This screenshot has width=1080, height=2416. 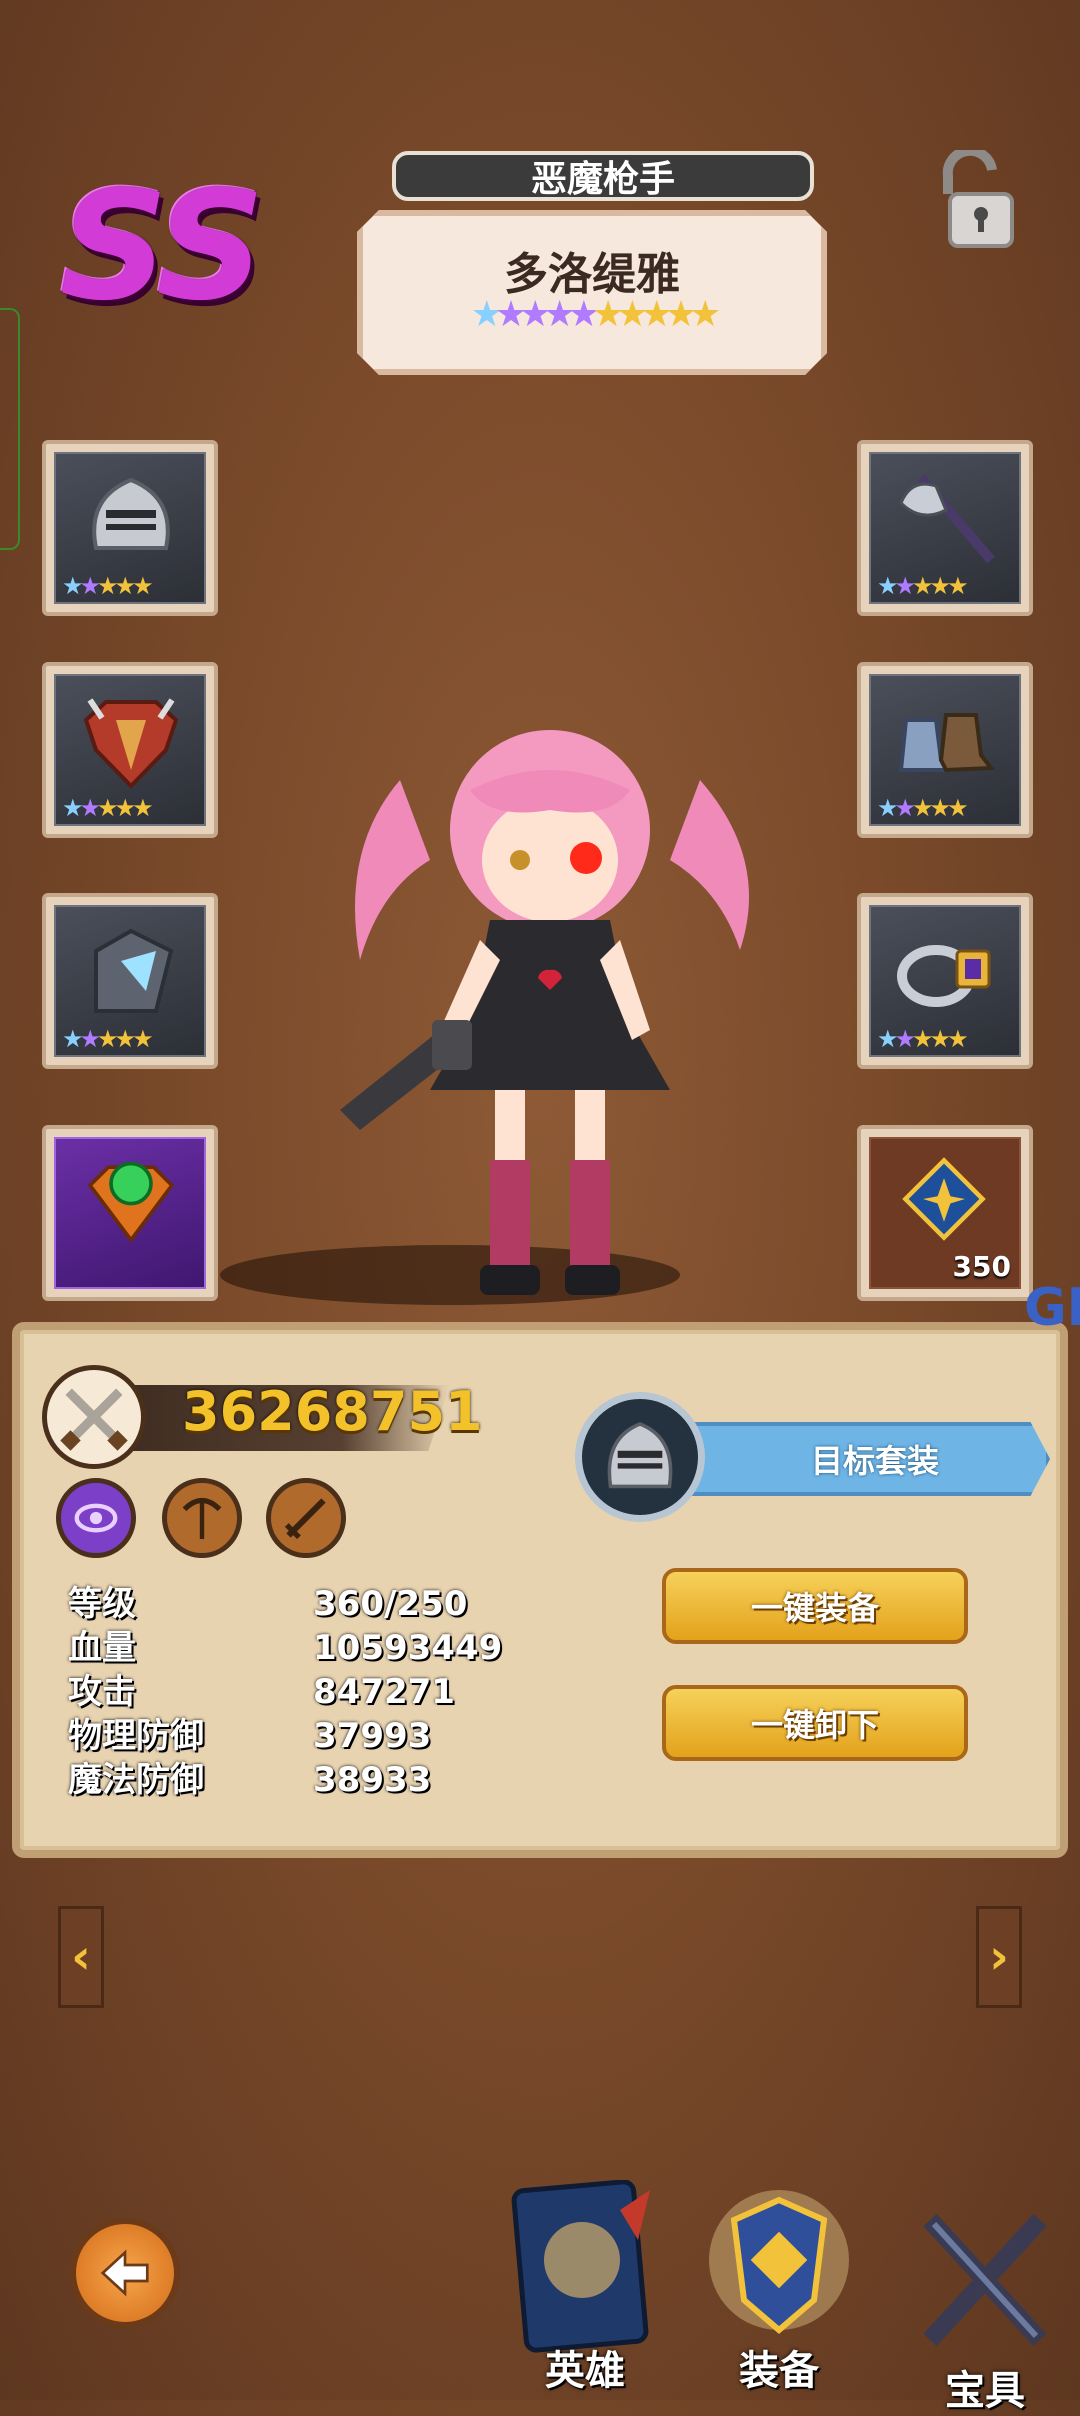 What do you see at coordinates (10, 429) in the screenshot?
I see `side-edge-handle` at bounding box center [10, 429].